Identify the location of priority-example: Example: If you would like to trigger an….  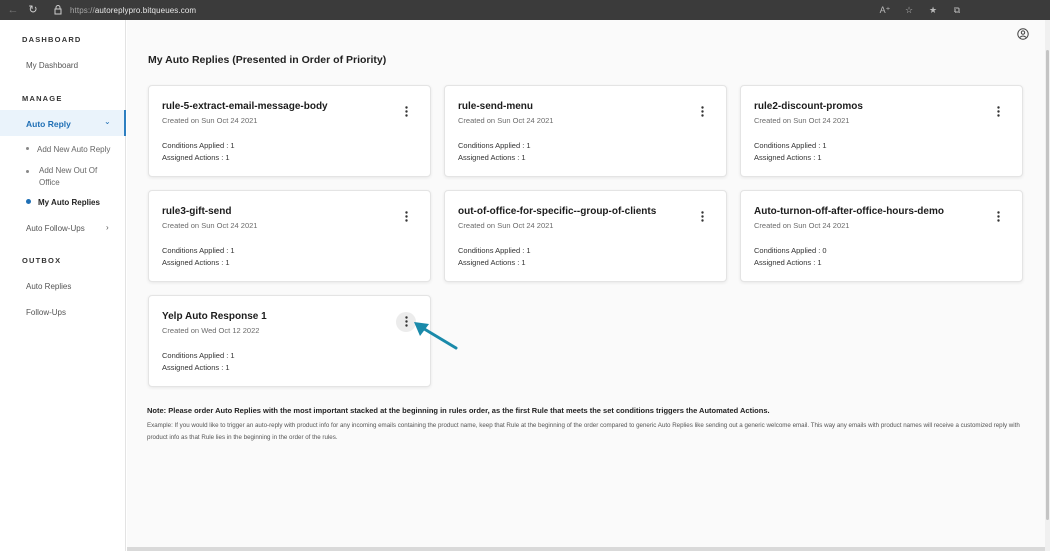
(583, 431).